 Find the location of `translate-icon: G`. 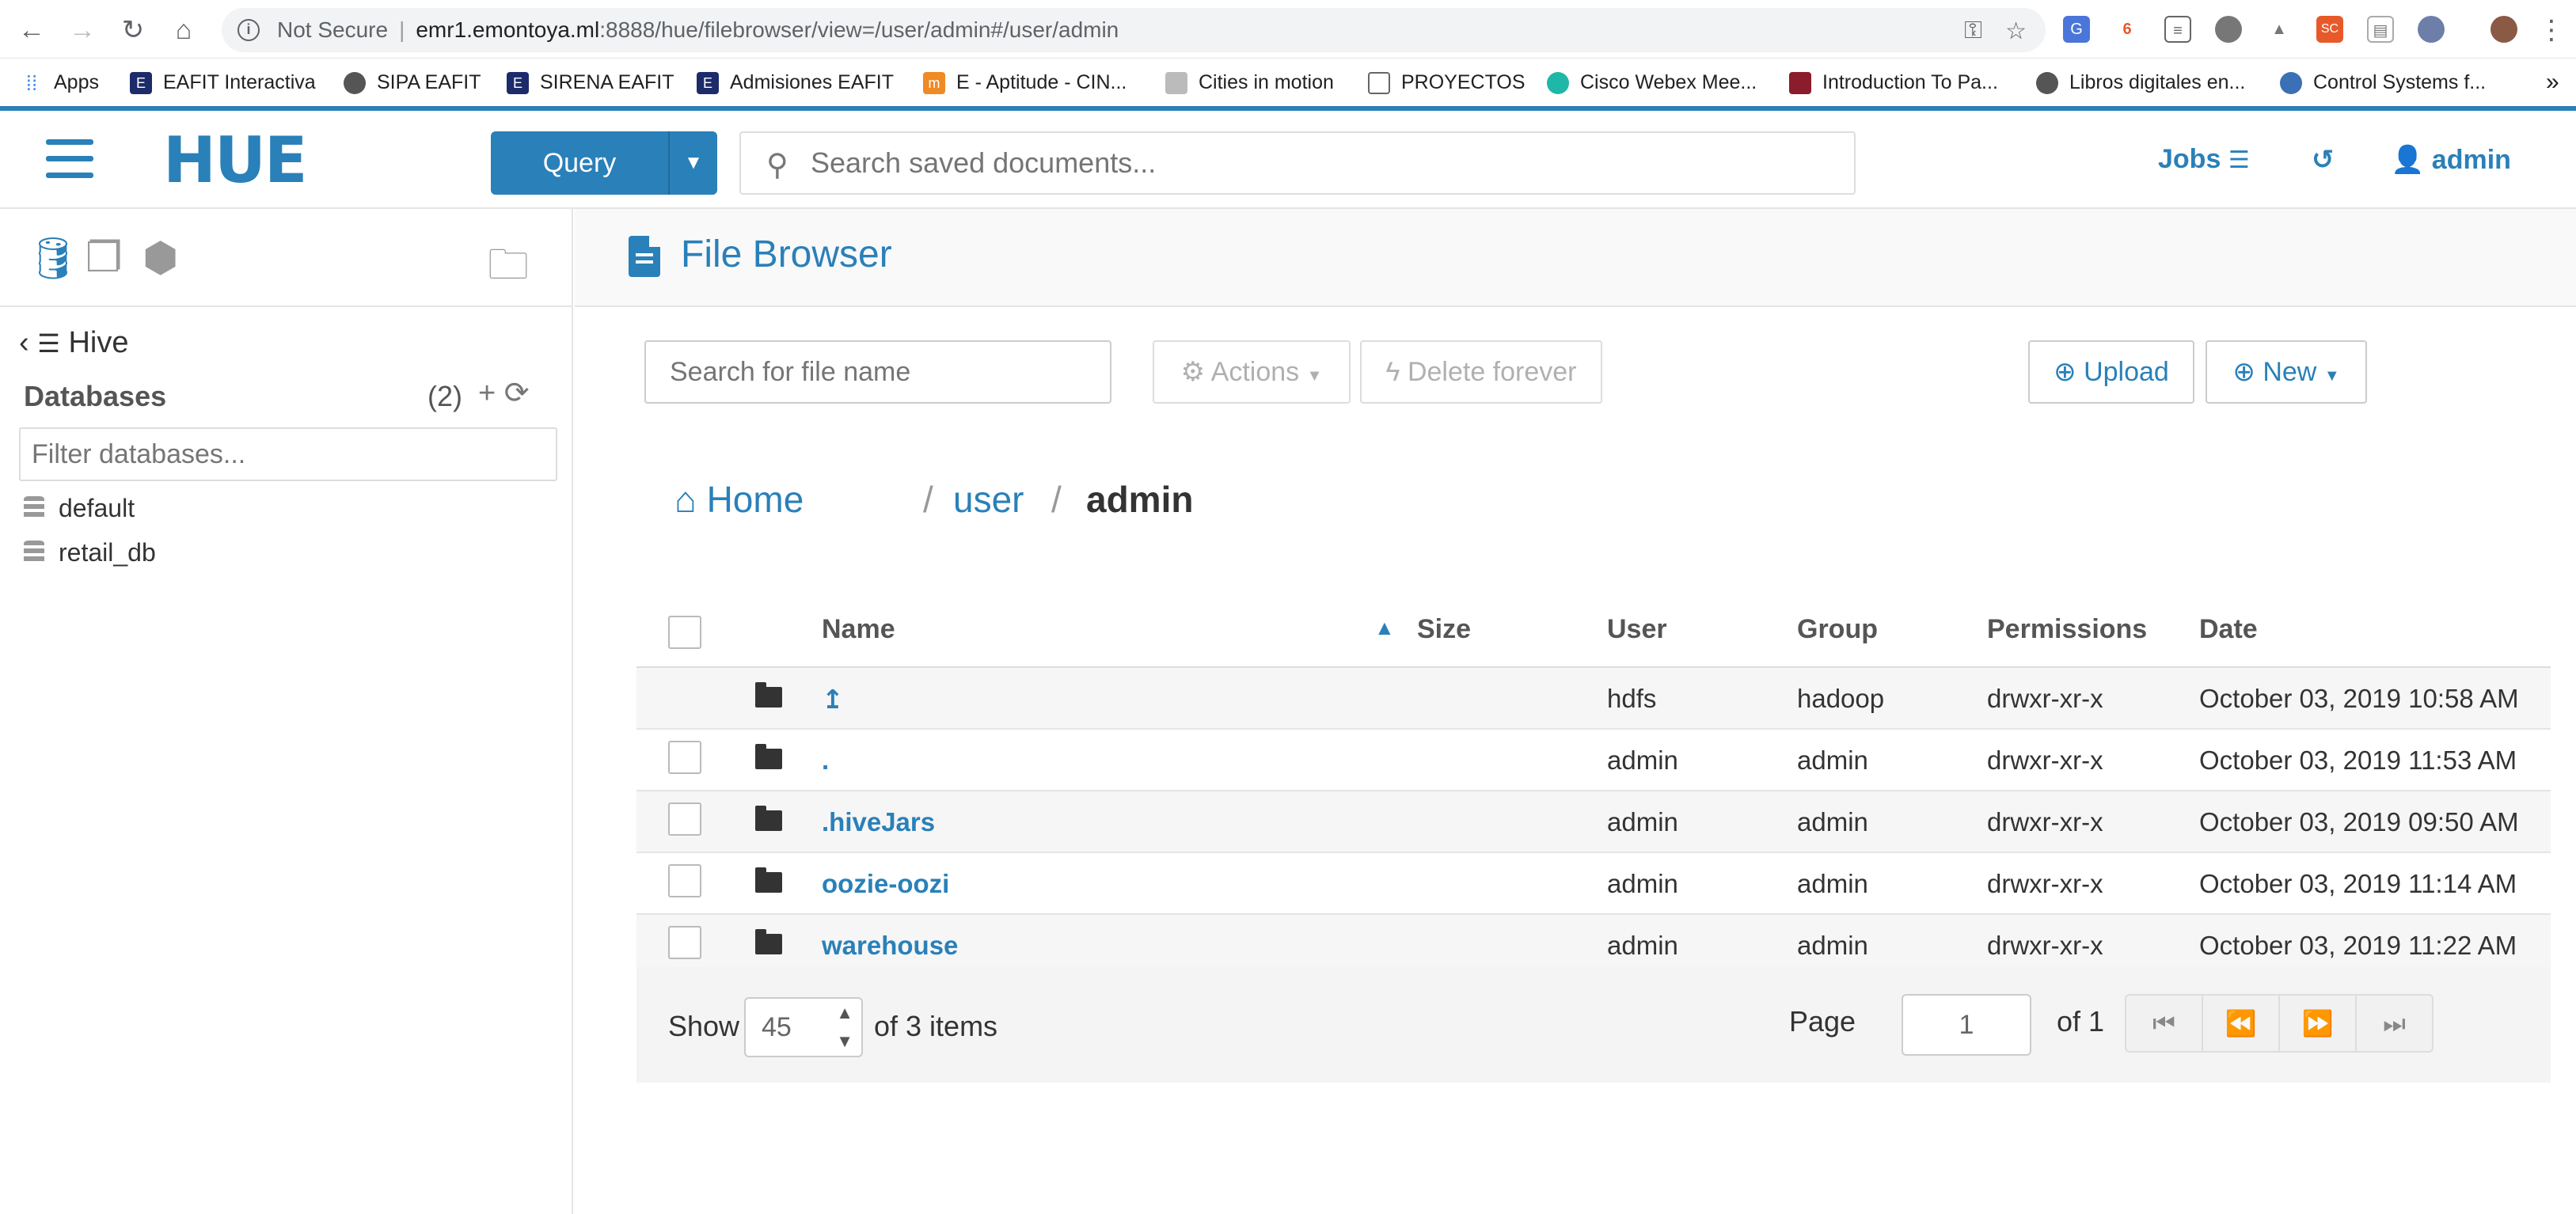

translate-icon: G is located at coordinates (2076, 29).